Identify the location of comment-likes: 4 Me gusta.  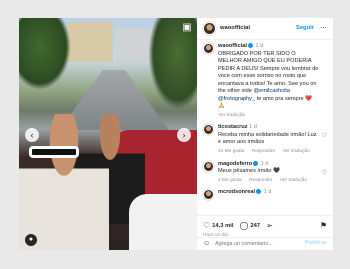
(230, 180).